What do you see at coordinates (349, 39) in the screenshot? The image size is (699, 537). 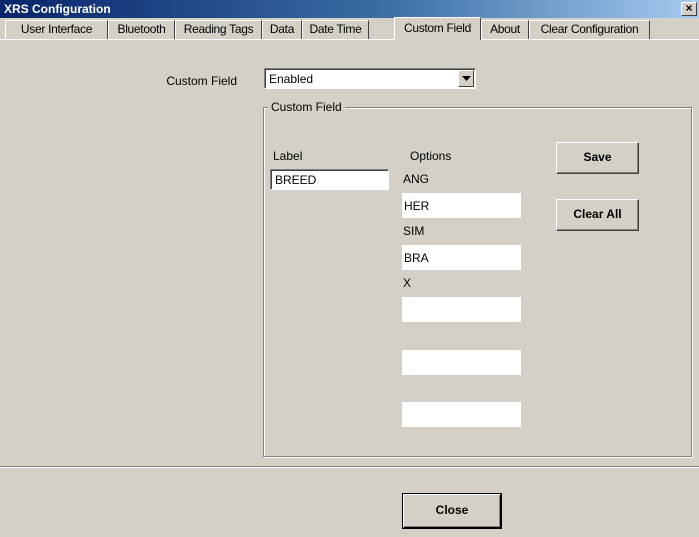 I see `tab-strip-border` at bounding box center [349, 39].